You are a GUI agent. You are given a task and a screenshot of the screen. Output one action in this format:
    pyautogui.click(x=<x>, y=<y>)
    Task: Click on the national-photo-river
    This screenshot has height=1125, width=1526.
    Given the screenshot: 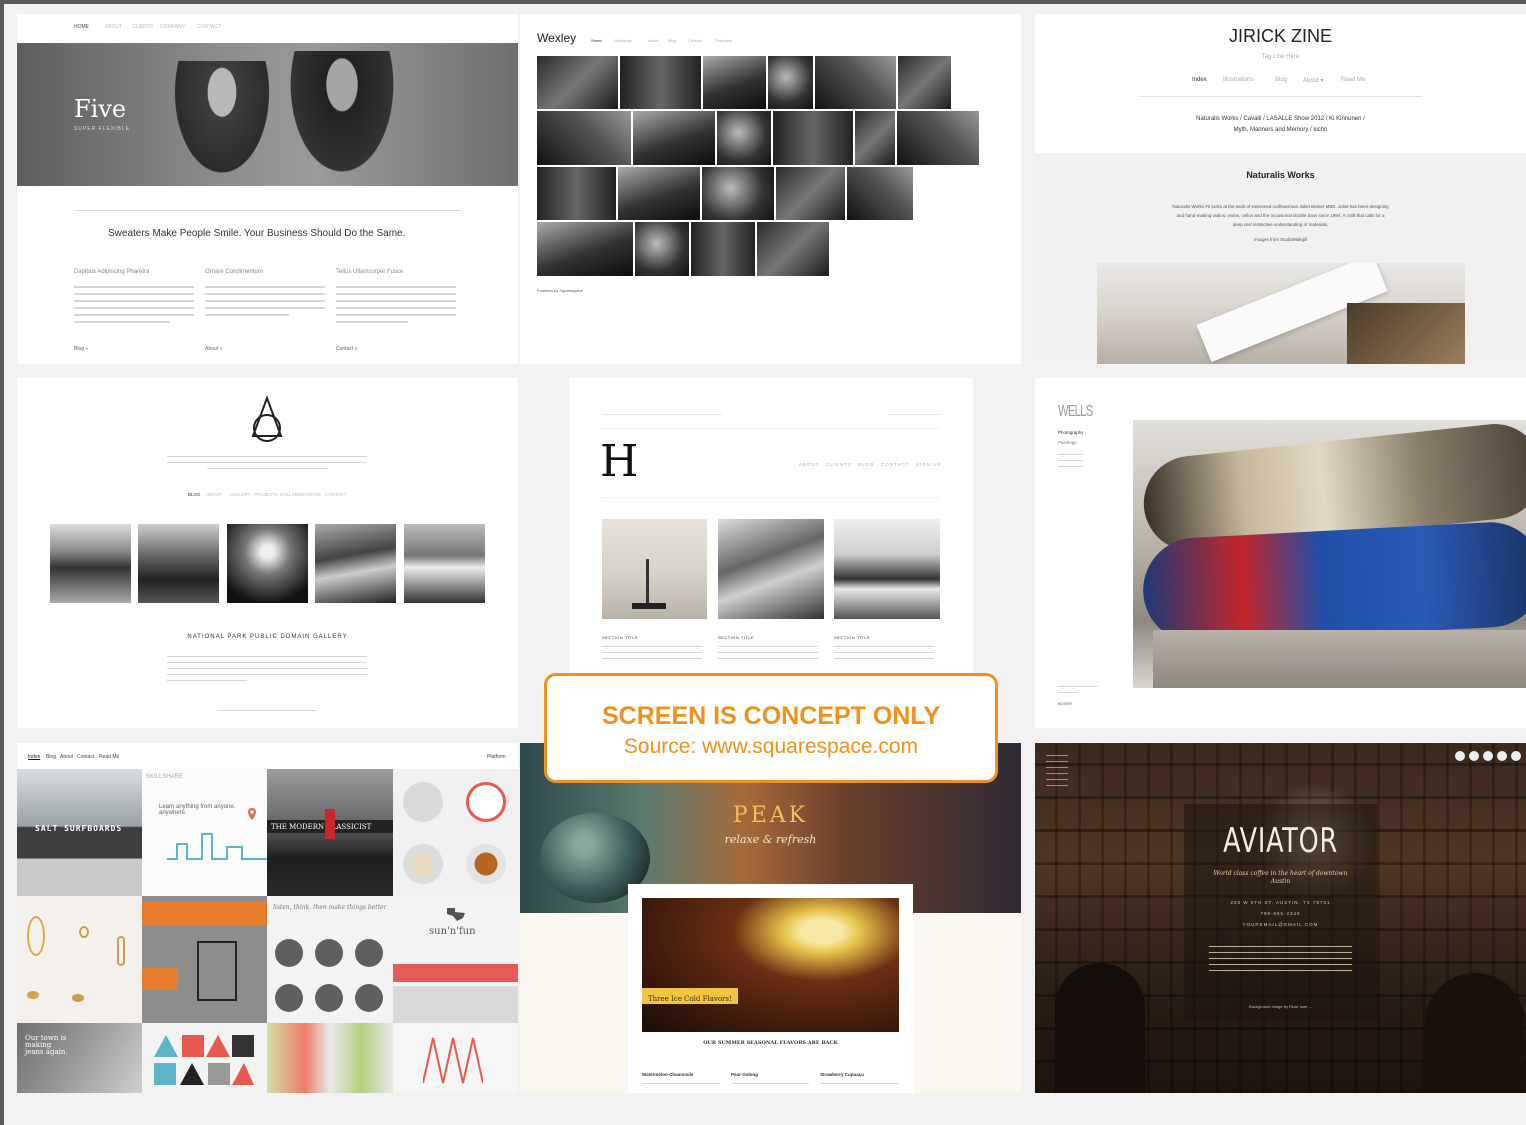 What is the action you would take?
    pyautogui.click(x=355, y=563)
    